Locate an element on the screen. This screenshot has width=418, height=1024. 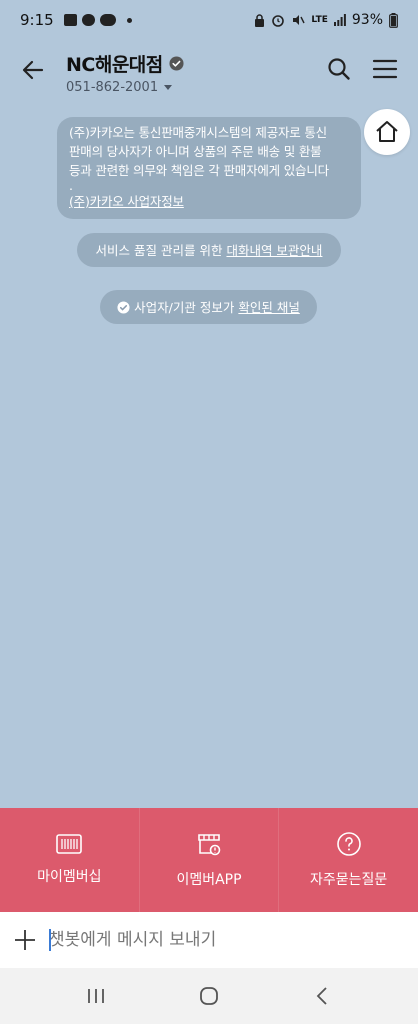
chat-header: NC해운대점 051-862-2001 is located at coordinates (209, 70).